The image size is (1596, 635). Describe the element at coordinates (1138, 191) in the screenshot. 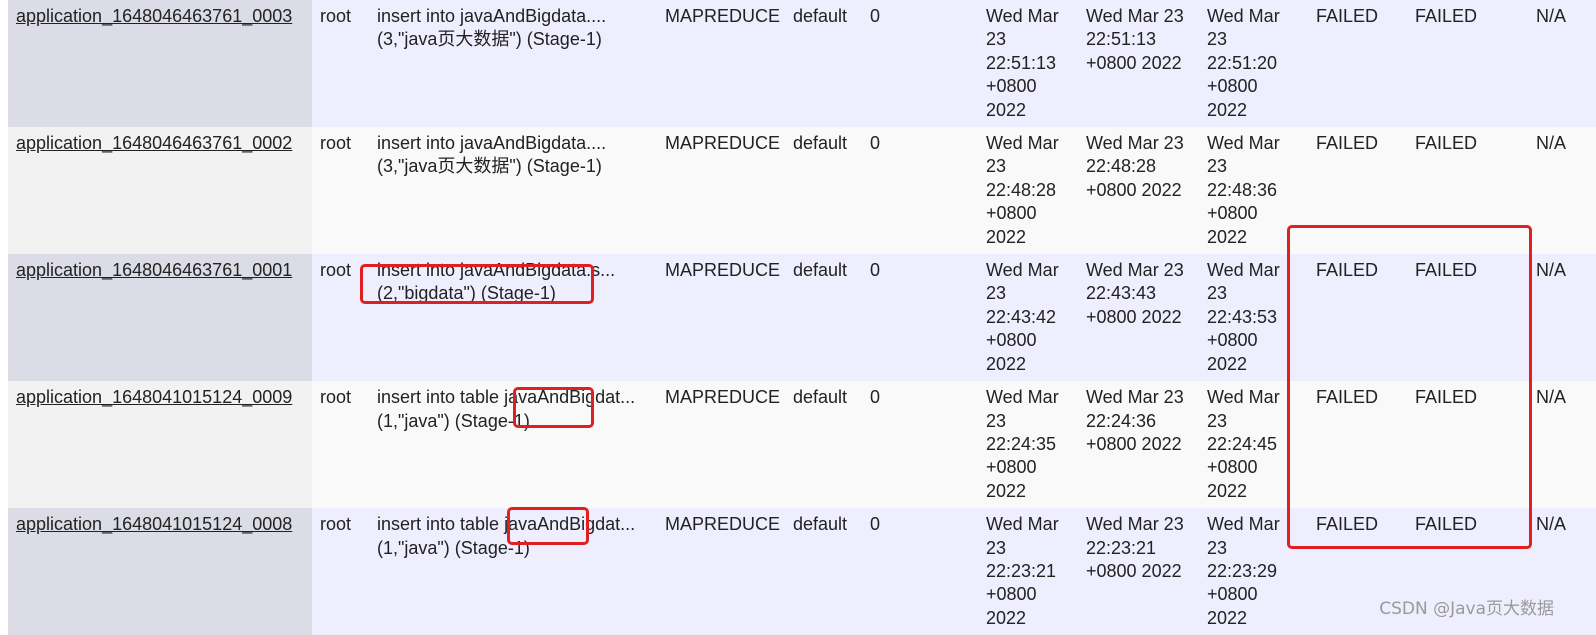

I see `launch-time-cell: Wed Mar 23 22:48:28 +0800 2022` at that location.